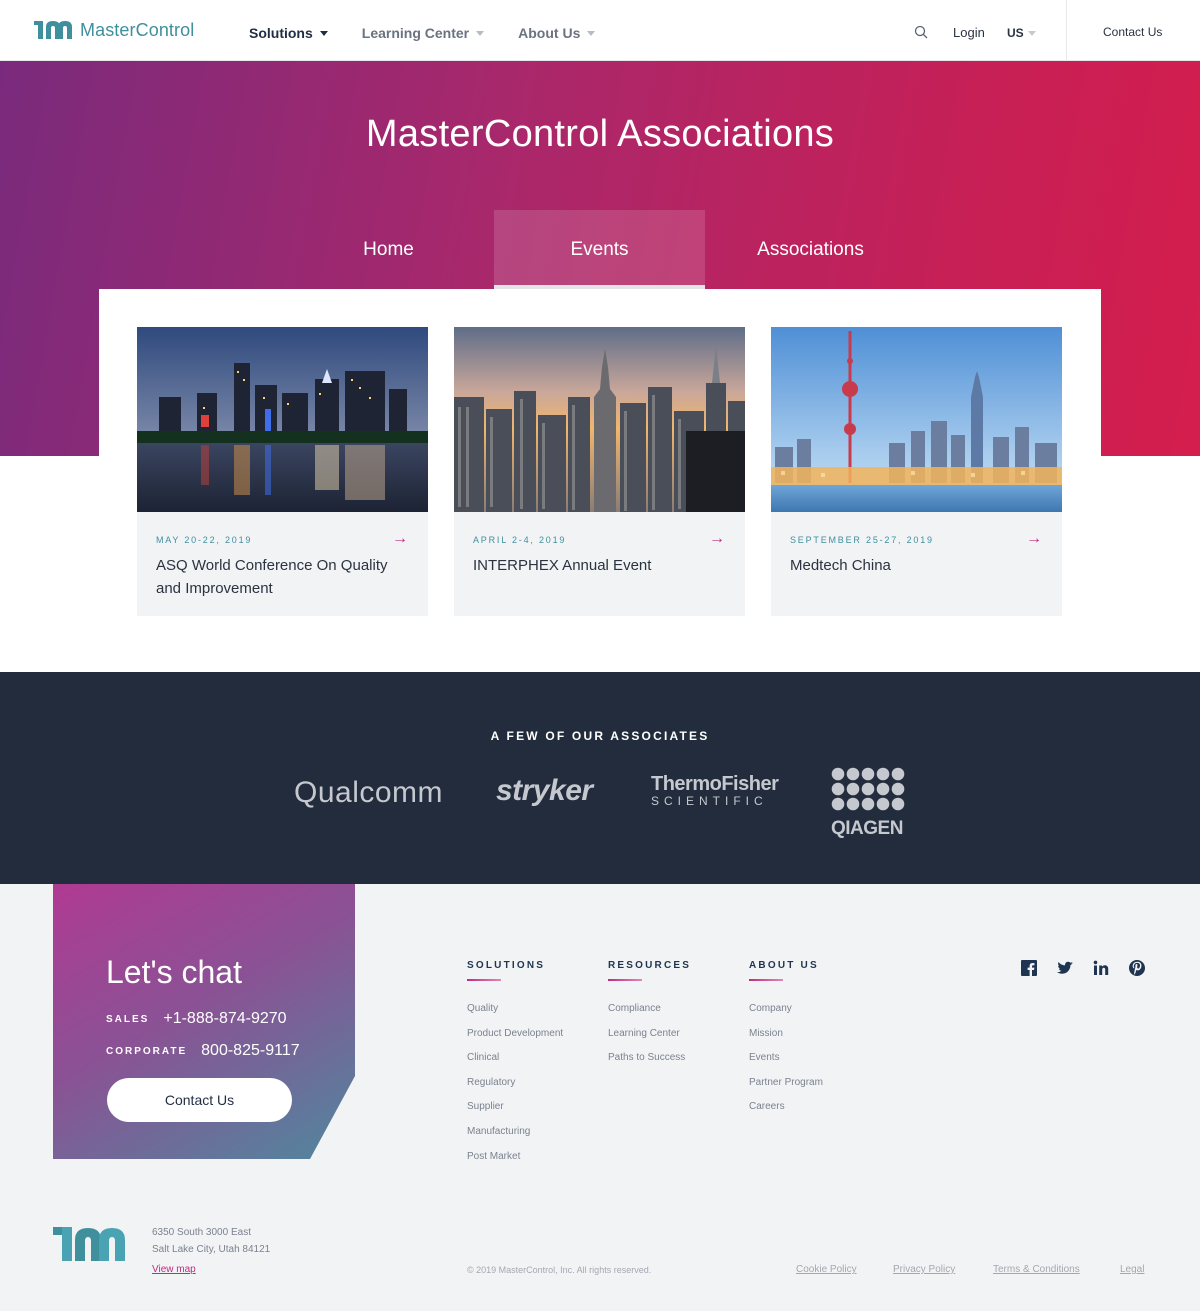  What do you see at coordinates (600, 736) in the screenshot?
I see `associates-title: A FEW OF OUR ASSOCIATES` at bounding box center [600, 736].